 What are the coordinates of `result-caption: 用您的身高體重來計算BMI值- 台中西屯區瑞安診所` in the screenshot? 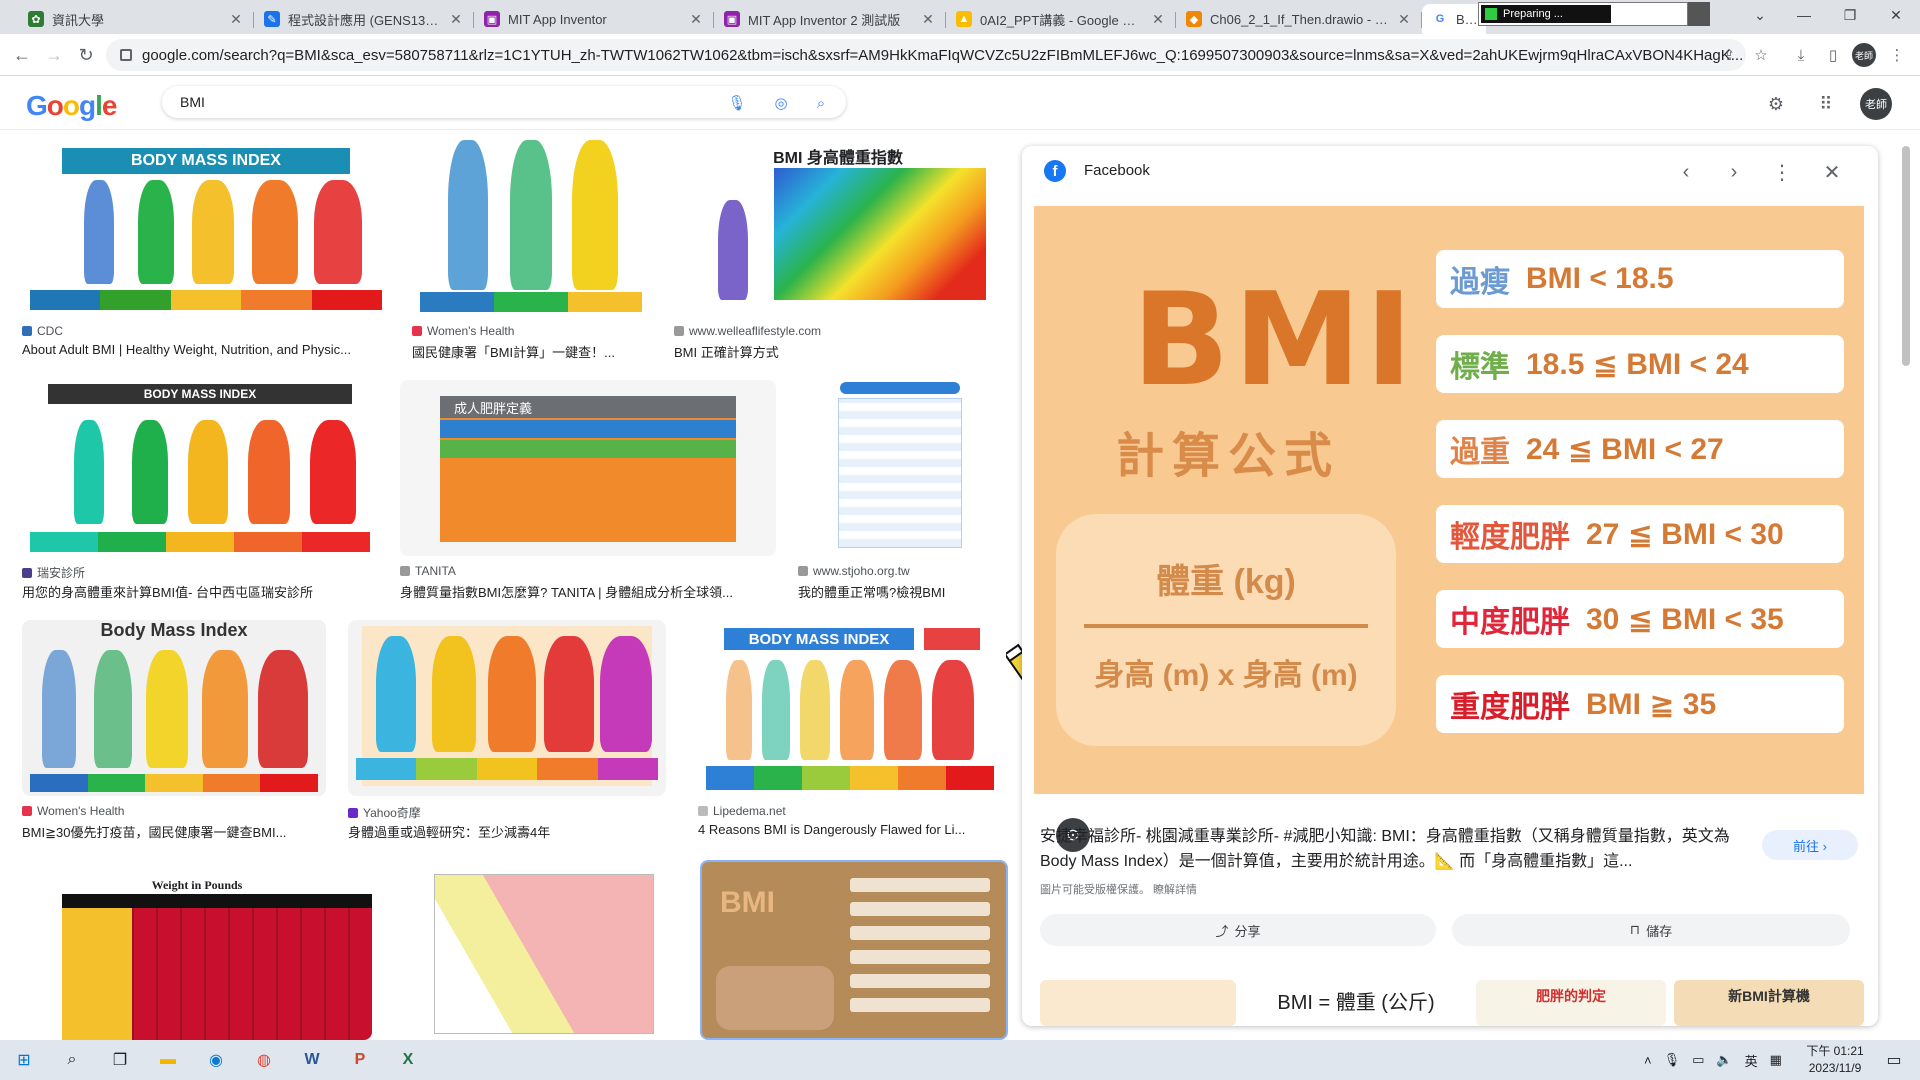 It's located at (200, 591).